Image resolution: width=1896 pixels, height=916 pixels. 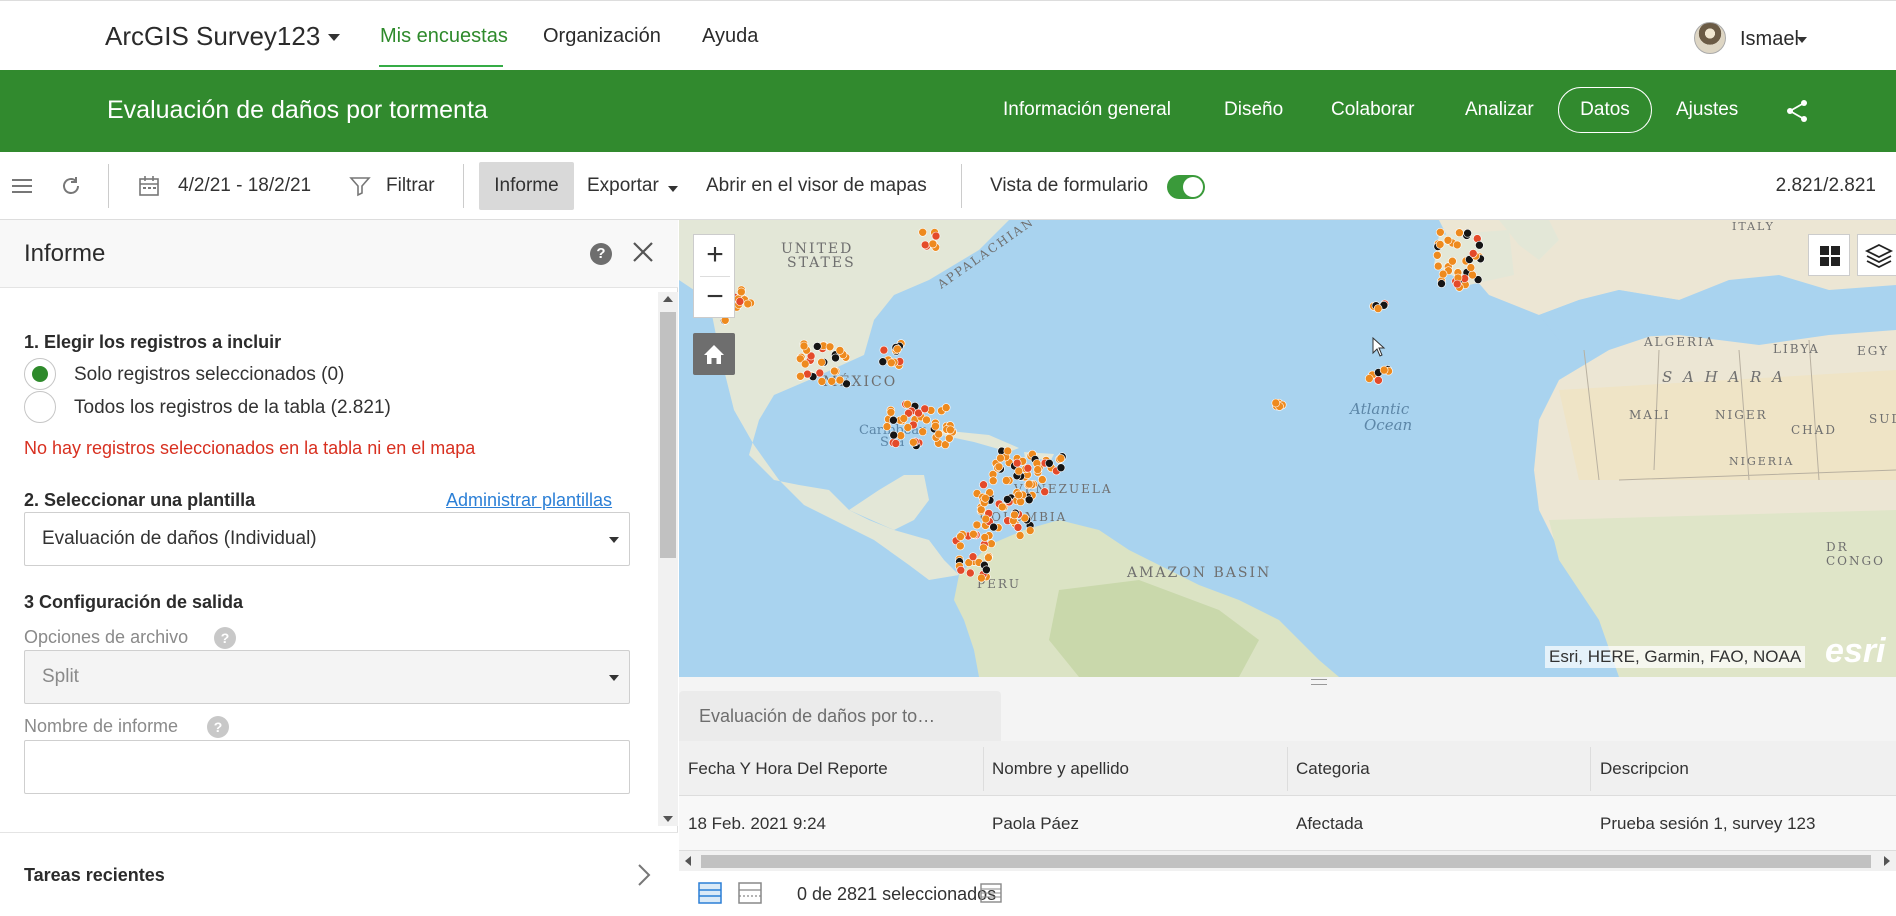 What do you see at coordinates (339, 874) in the screenshot?
I see `recent-tasks-row: Tareas recientes` at bounding box center [339, 874].